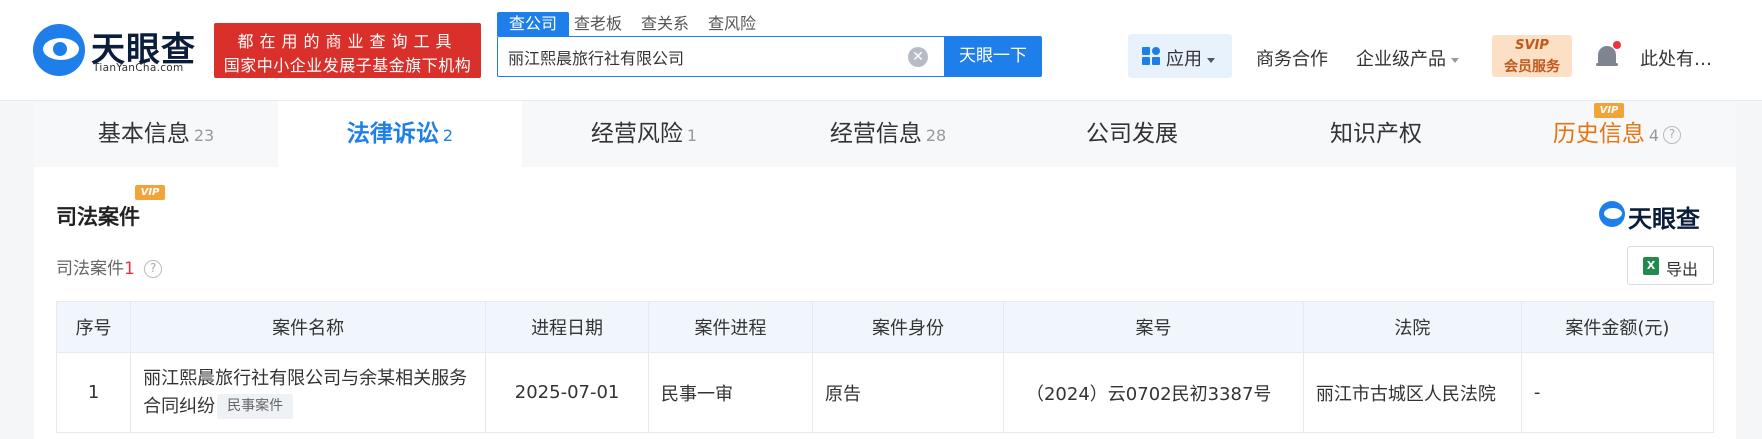  Describe the element at coordinates (1184, 59) in the screenshot. I see `apps-label: 应用` at that location.